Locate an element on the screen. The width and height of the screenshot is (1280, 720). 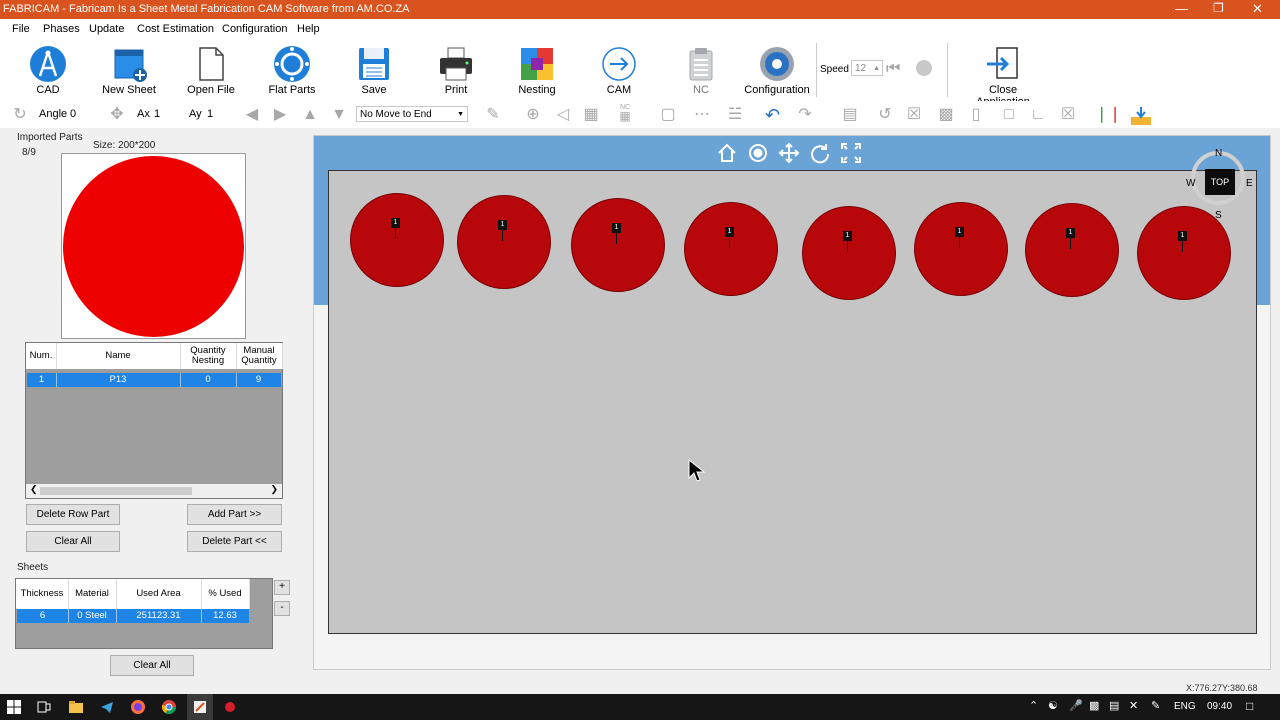
parts-table-scrollbar: ❮ ❯ is located at coordinates (154, 491).